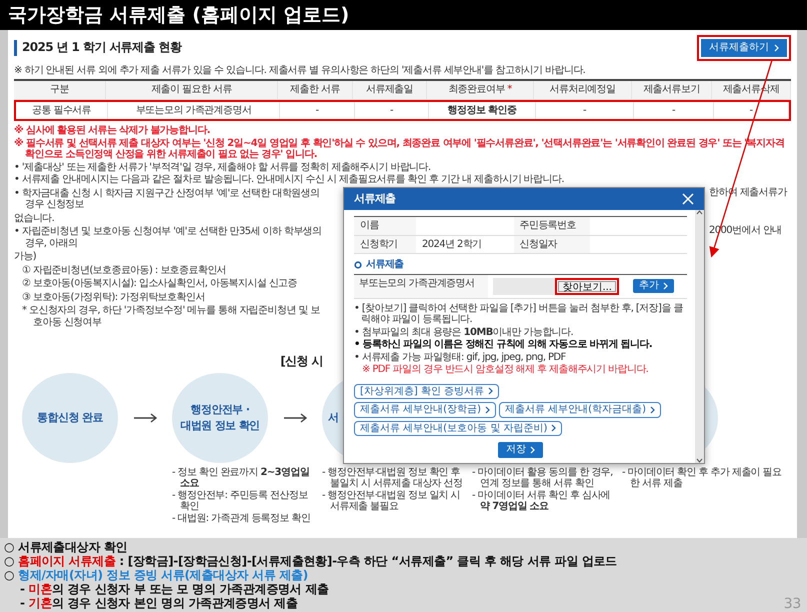 This screenshot has width=807, height=612. I want to click on table-cell: 공통 필수서류, so click(62, 110).